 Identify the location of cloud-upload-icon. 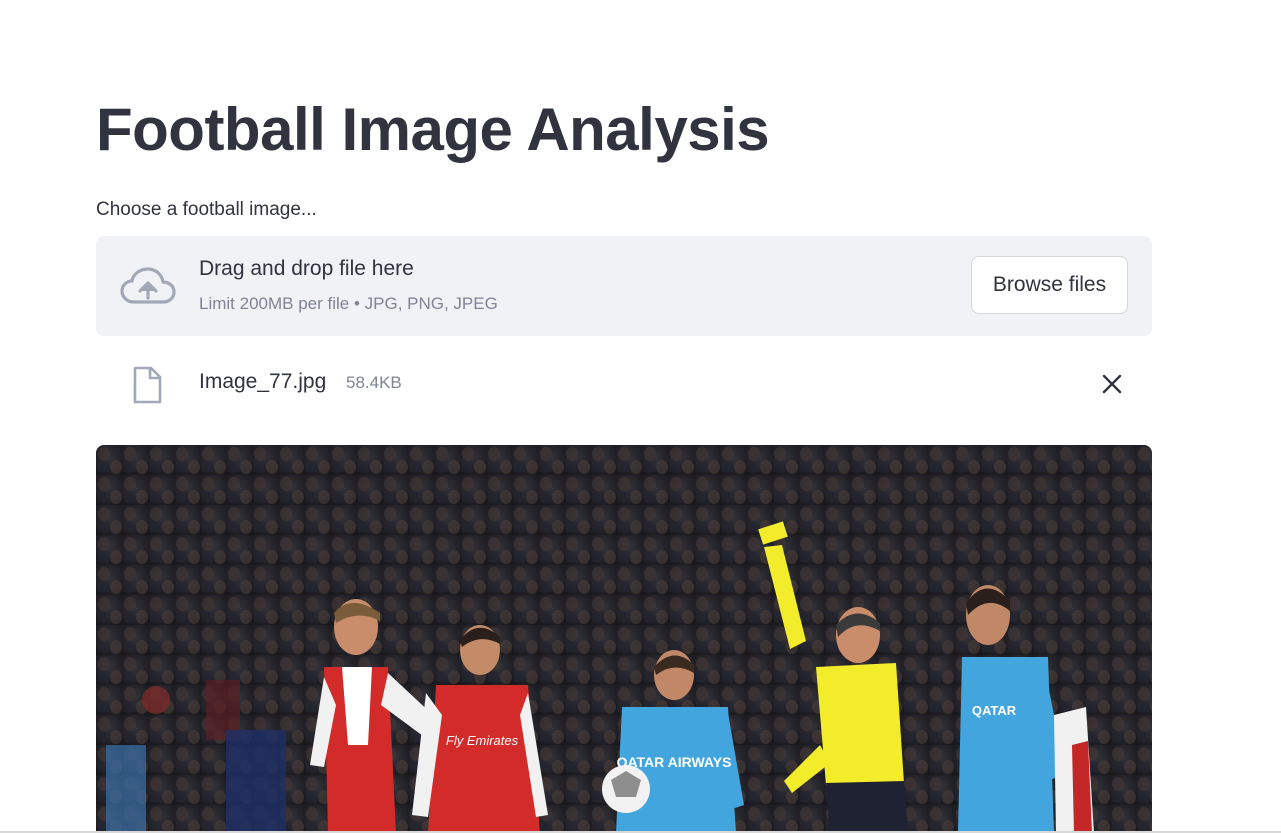
(148, 286).